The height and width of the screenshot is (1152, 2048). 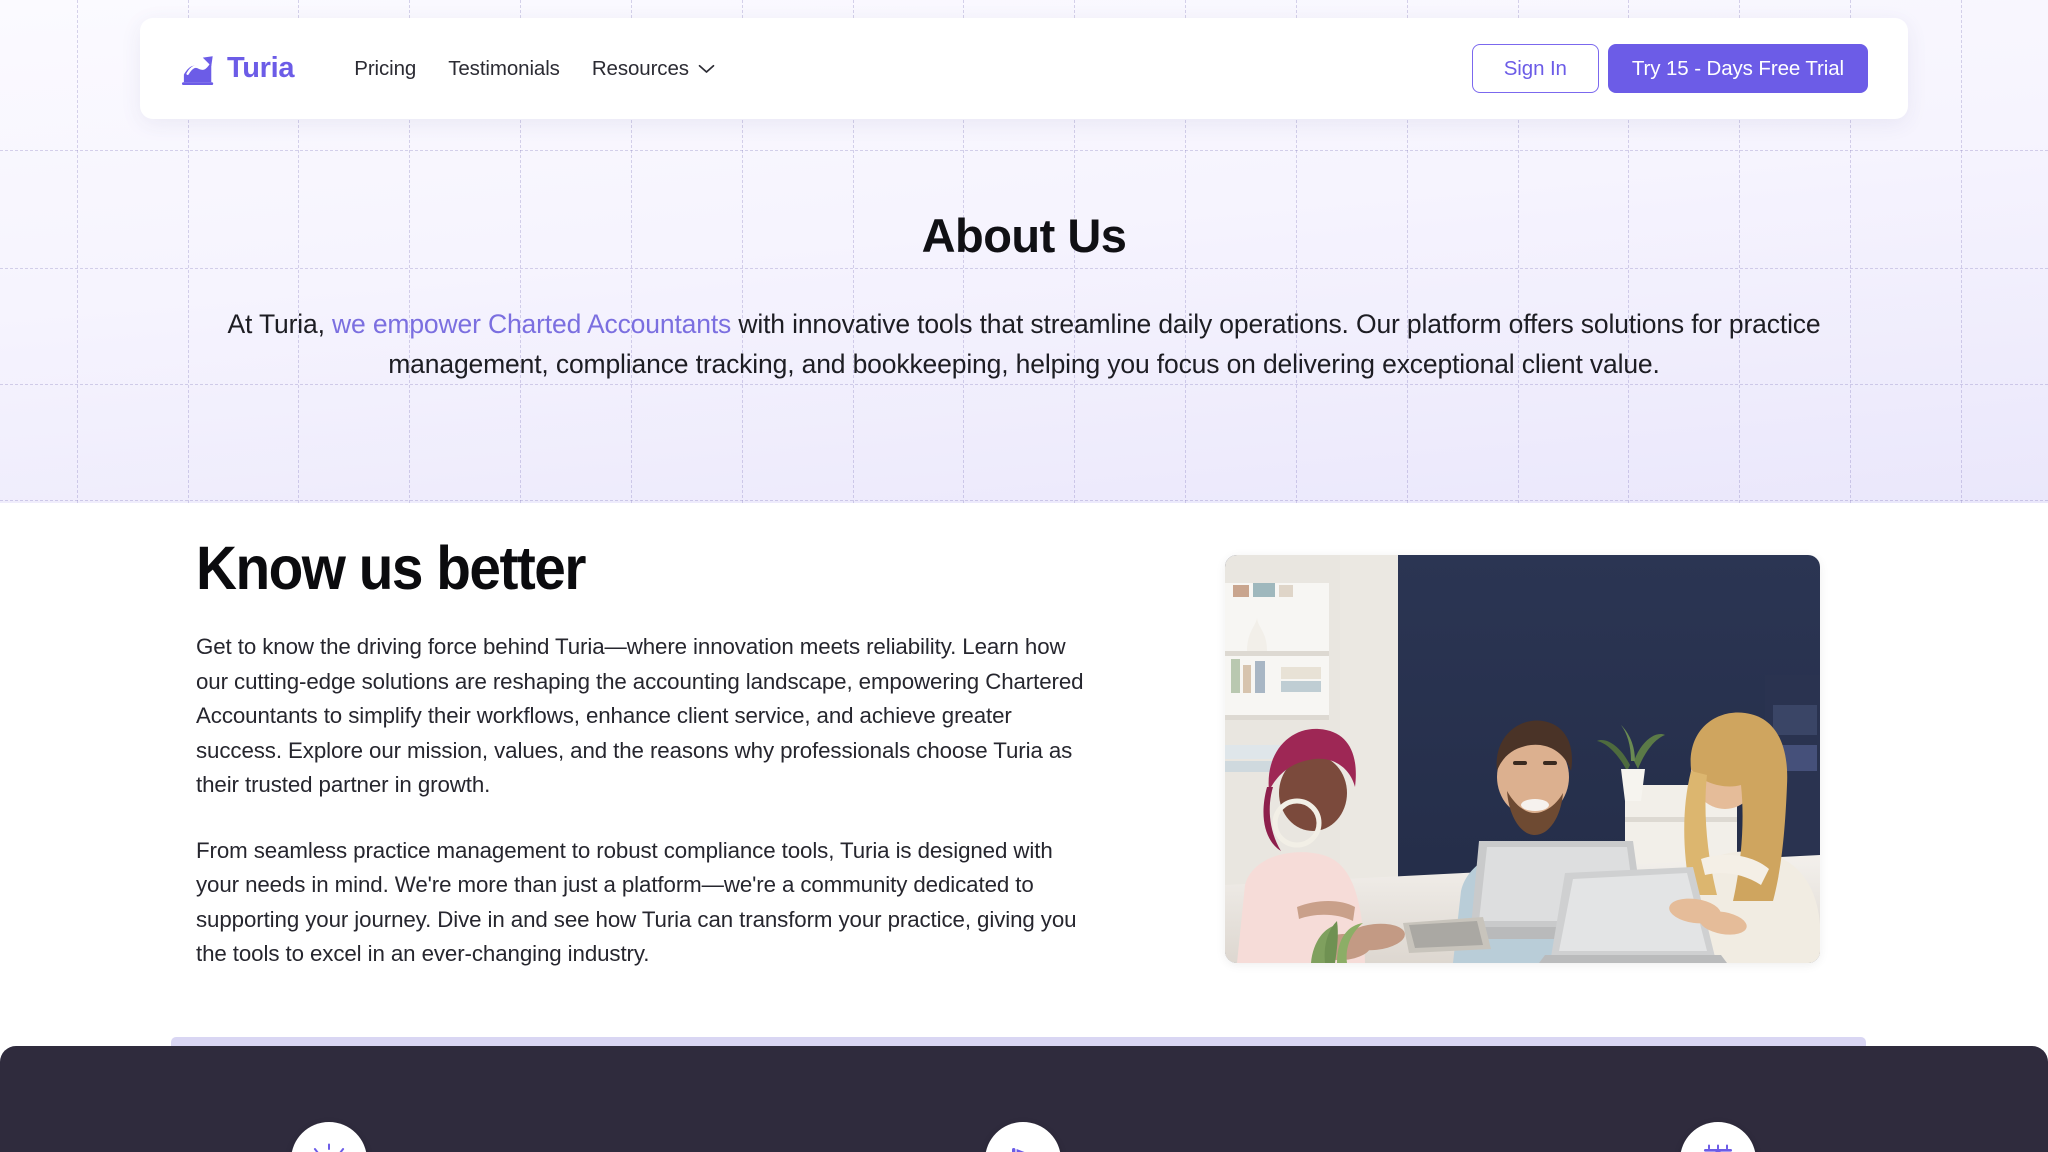 What do you see at coordinates (329, 1147) in the screenshot?
I see `lightbulb-idea-icon` at bounding box center [329, 1147].